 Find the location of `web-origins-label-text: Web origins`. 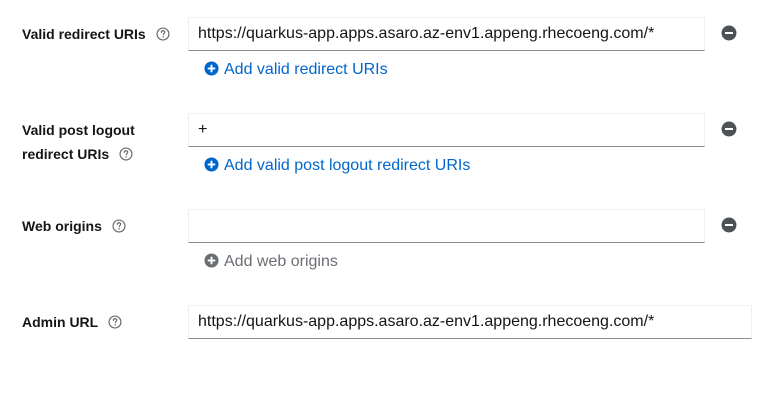

web-origins-label-text: Web origins is located at coordinates (62, 226).